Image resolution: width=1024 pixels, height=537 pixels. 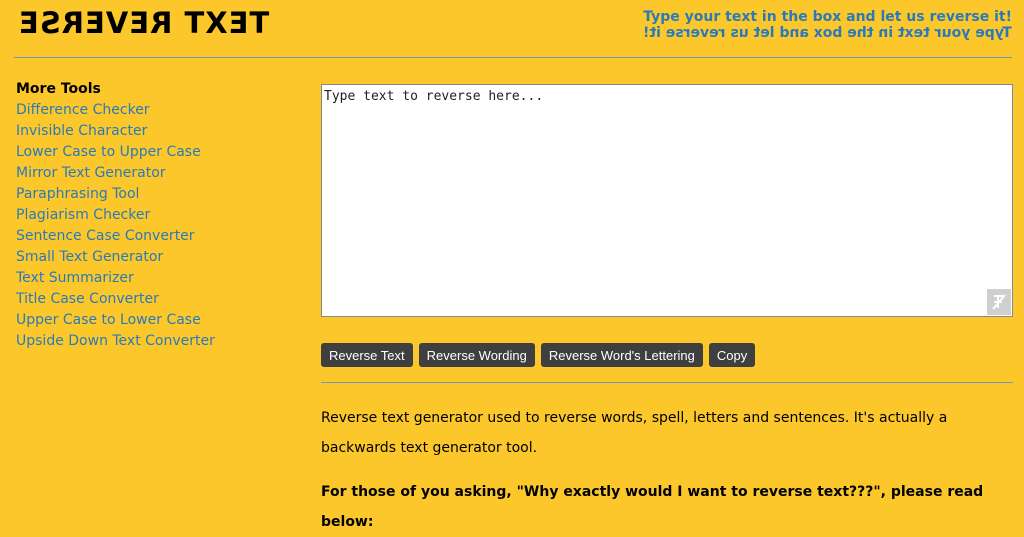 I want to click on copy-button: Copy, so click(x=732, y=355).